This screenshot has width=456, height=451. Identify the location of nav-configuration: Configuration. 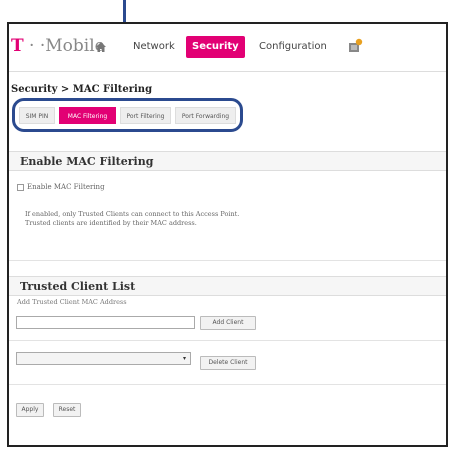
(293, 47).